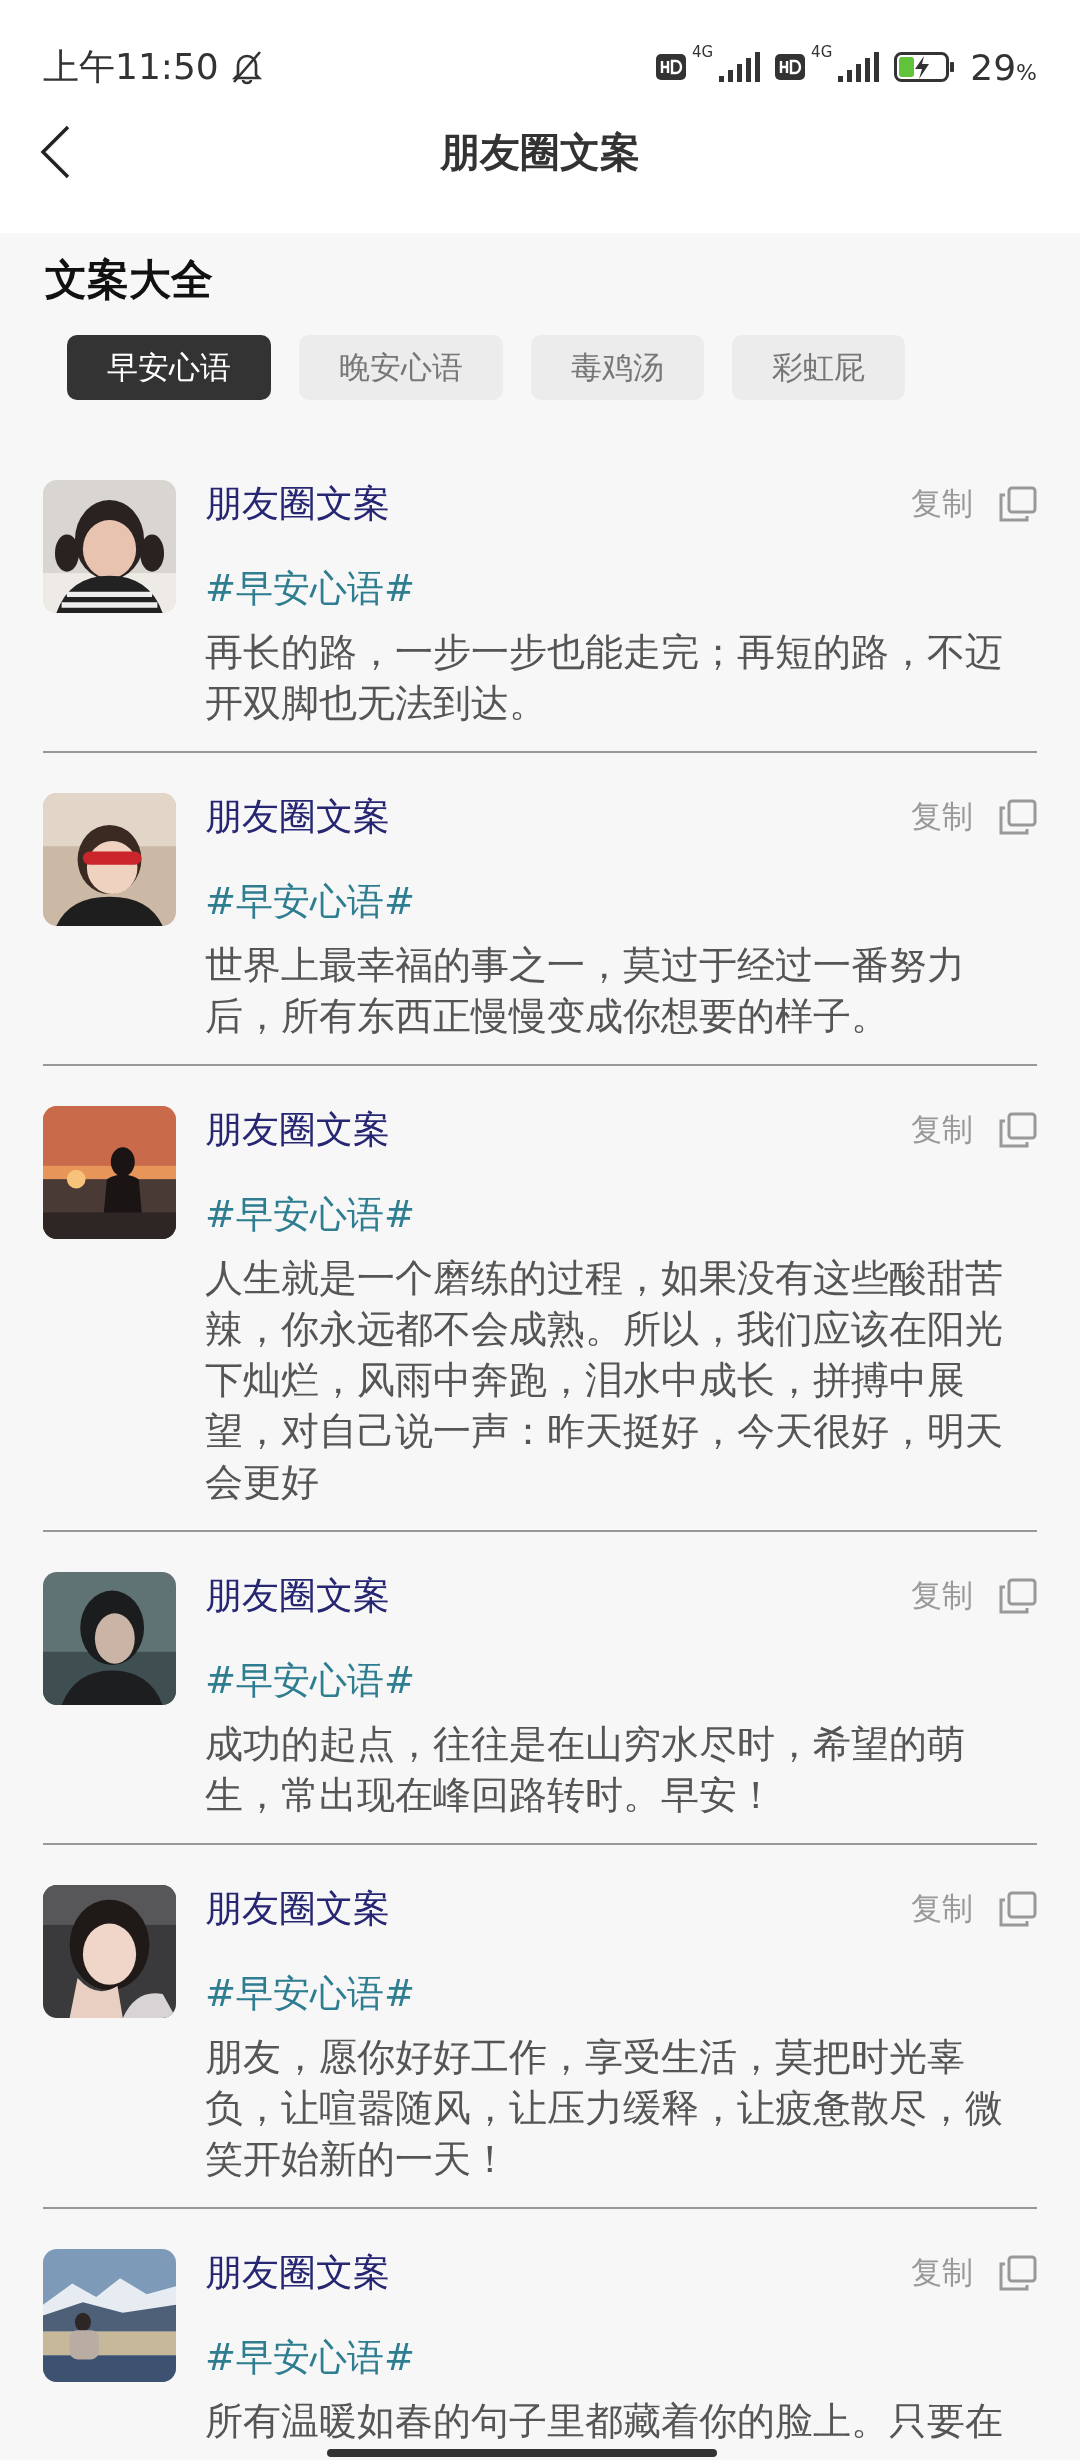  What do you see at coordinates (55, 152) in the screenshot?
I see `back-icon` at bounding box center [55, 152].